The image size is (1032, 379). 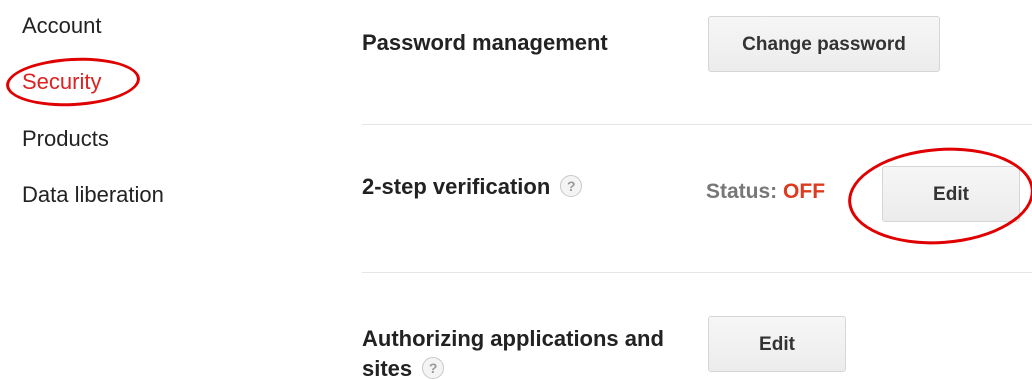 What do you see at coordinates (61, 82) in the screenshot?
I see `sidebar-item-security: Security` at bounding box center [61, 82].